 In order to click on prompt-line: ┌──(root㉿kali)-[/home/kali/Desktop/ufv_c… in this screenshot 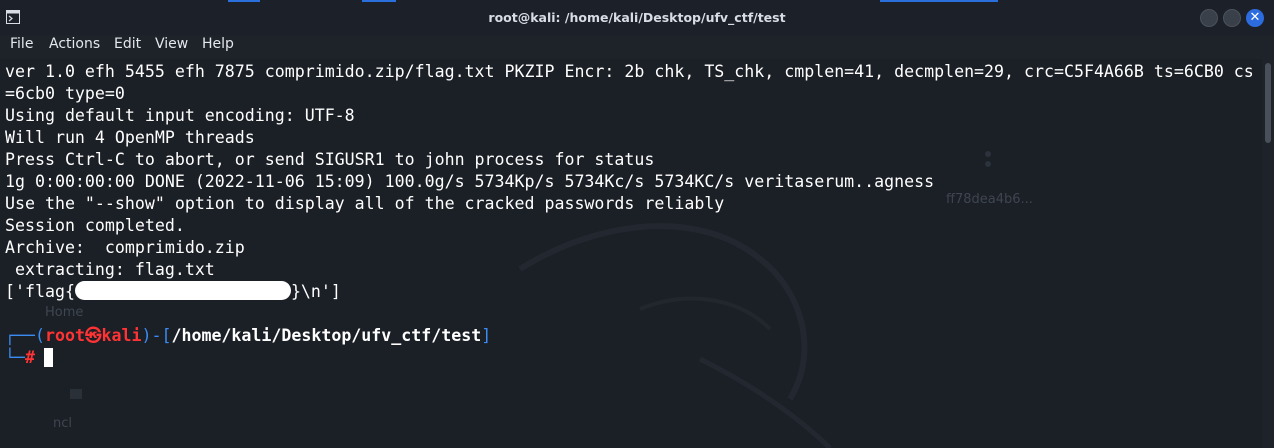, I will do `click(632, 336)`.